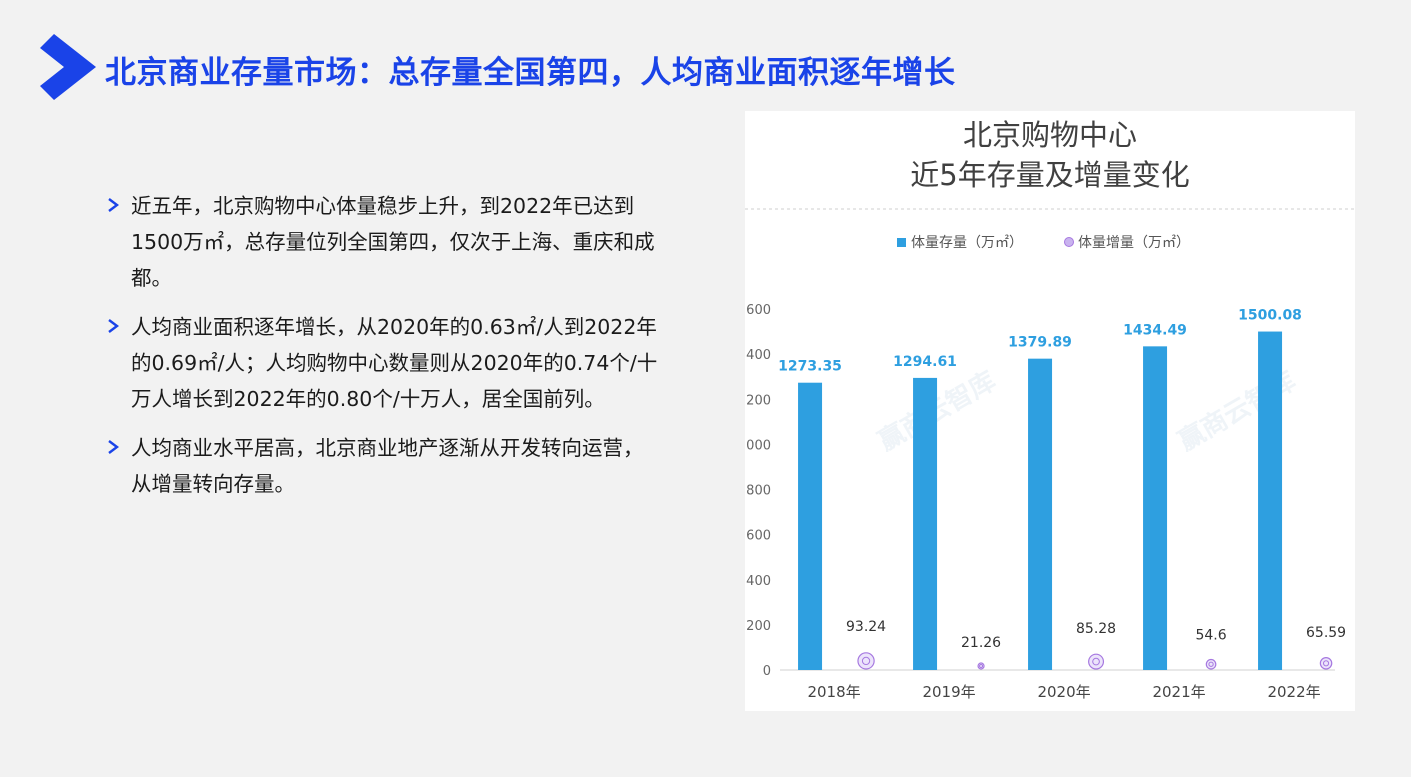 The width and height of the screenshot is (1411, 777). Describe the element at coordinates (758, 626) in the screenshot. I see `y-tick-label: 200` at that location.